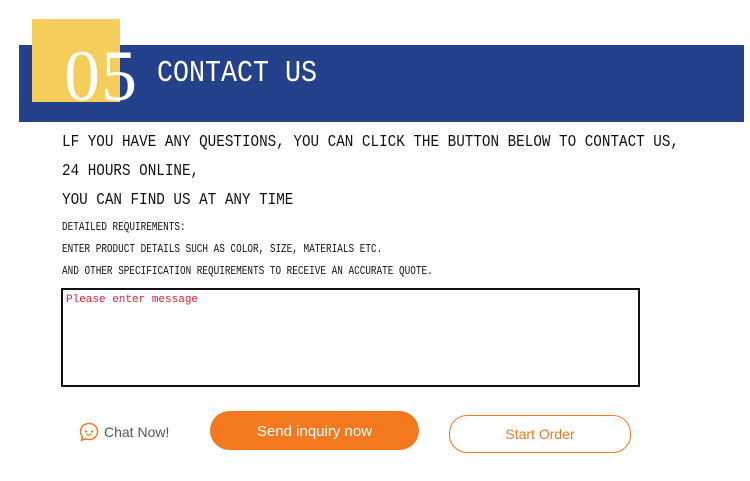 The image size is (750, 481). Describe the element at coordinates (540, 434) in the screenshot. I see `start-order-button: Start Order` at that location.